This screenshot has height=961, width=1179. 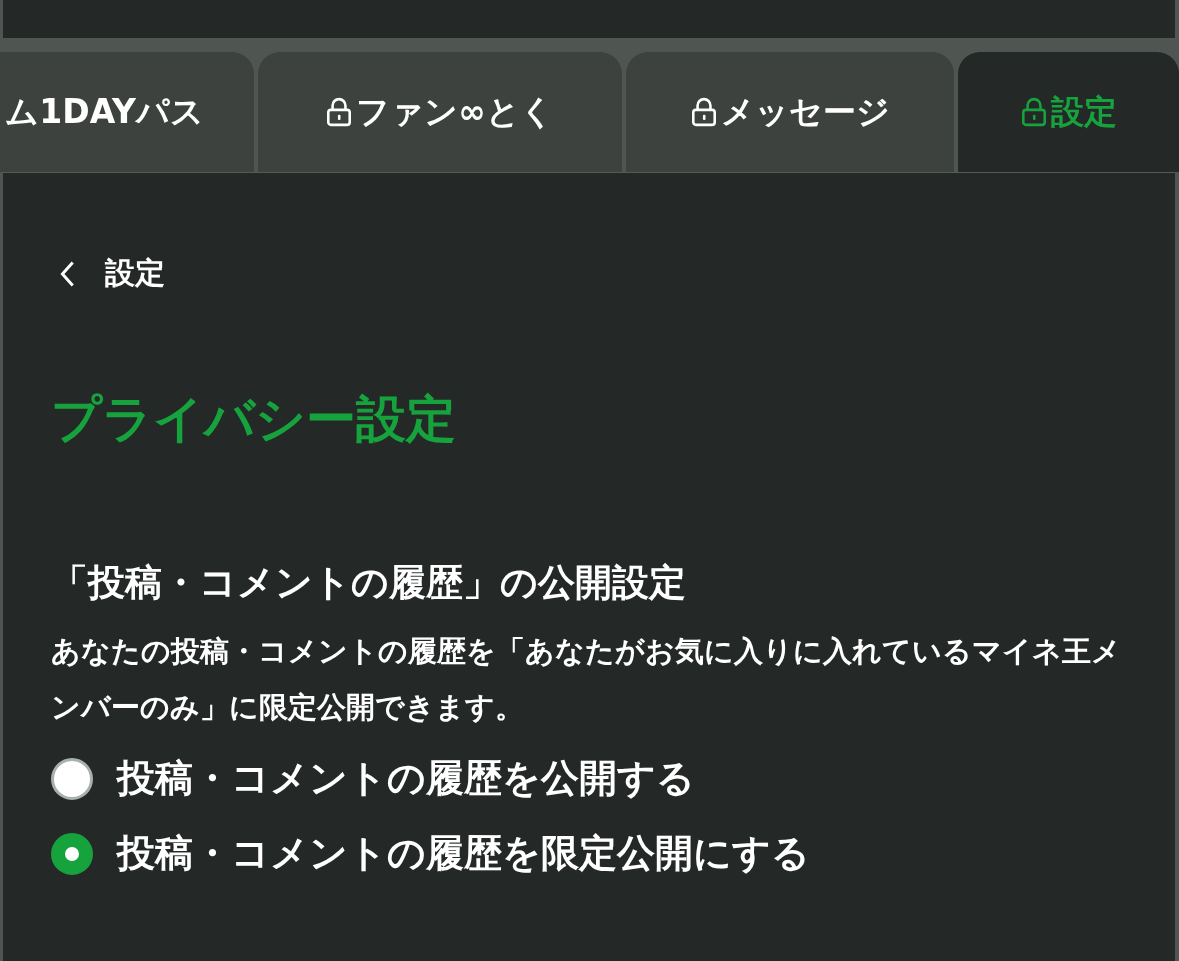 I want to click on back-link: 設定, so click(x=108, y=273).